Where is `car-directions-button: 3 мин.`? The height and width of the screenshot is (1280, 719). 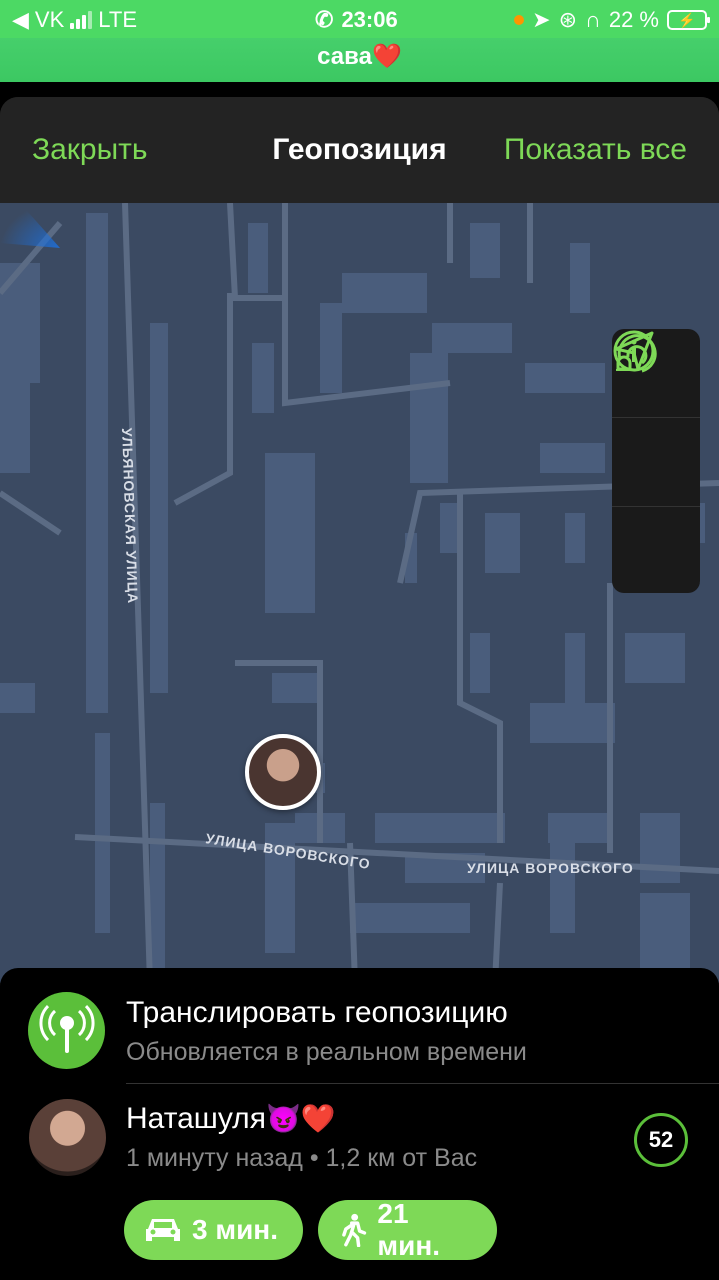 car-directions-button: 3 мин. is located at coordinates (213, 1230).